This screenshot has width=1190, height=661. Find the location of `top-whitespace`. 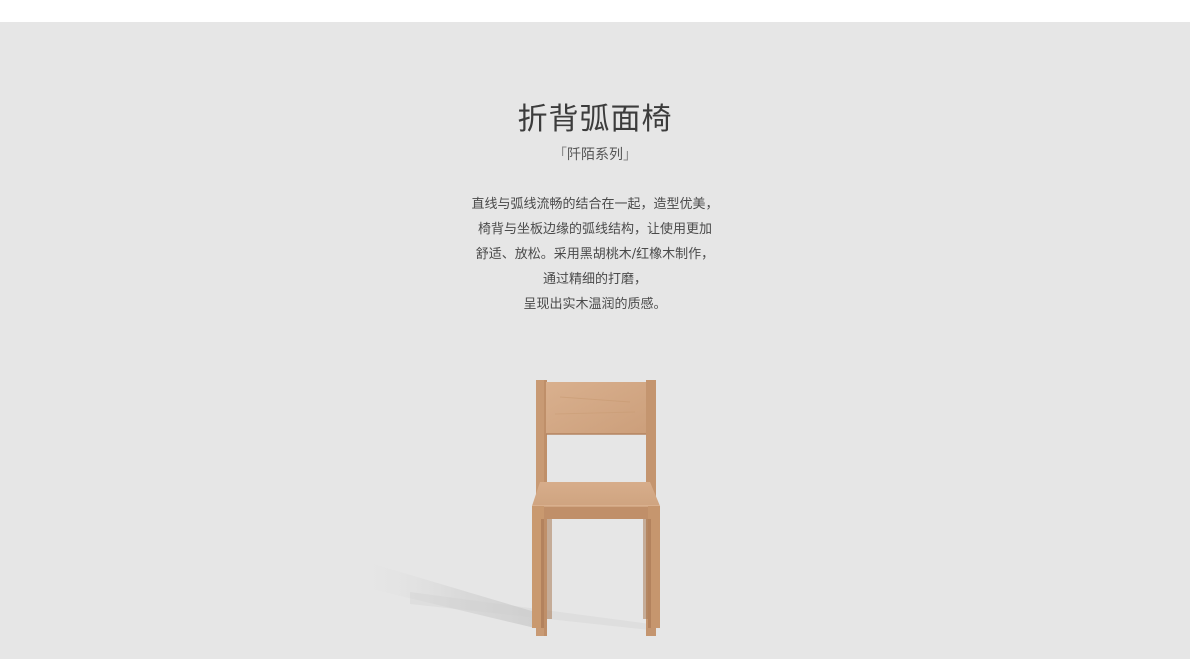

top-whitespace is located at coordinates (595, 11).